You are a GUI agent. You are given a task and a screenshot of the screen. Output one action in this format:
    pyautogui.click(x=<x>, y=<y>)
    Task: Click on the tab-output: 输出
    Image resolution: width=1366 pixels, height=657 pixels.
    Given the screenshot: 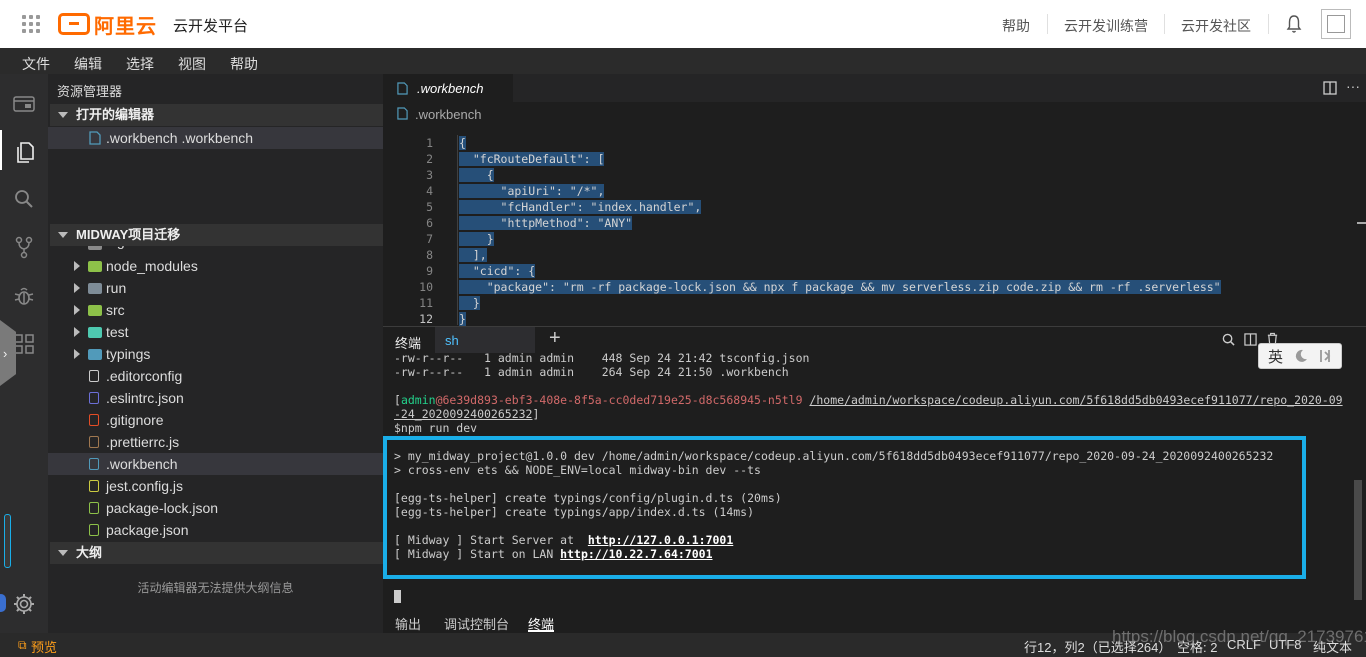 What is the action you would take?
    pyautogui.click(x=408, y=623)
    